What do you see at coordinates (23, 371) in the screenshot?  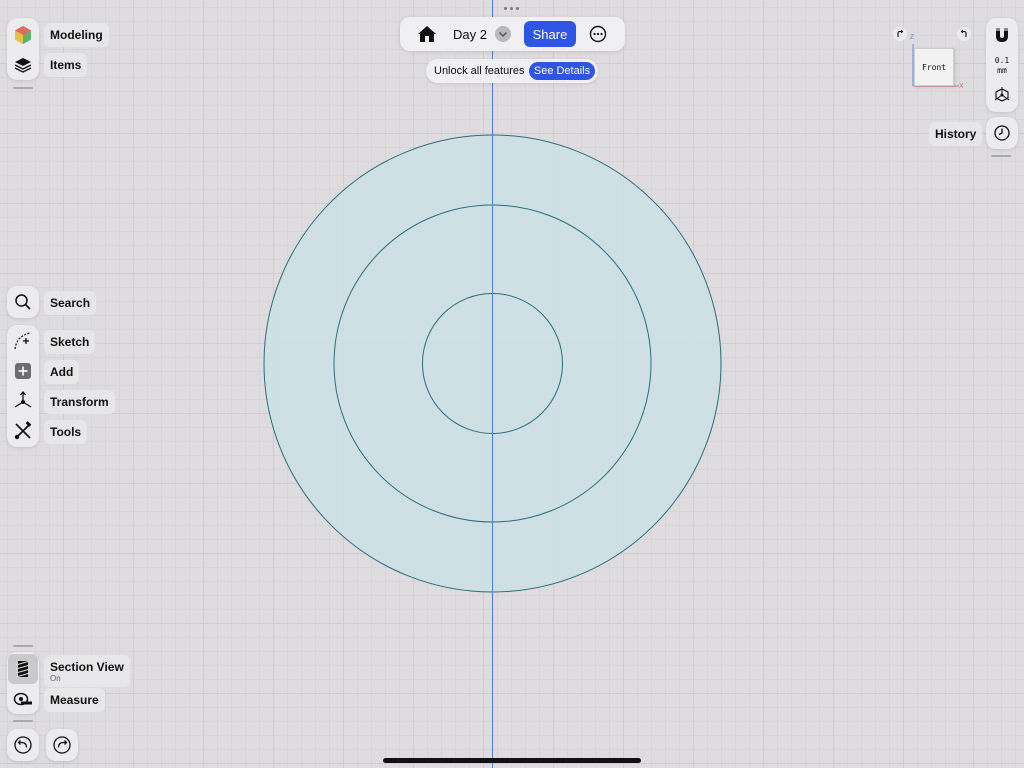 I see `add-icon` at bounding box center [23, 371].